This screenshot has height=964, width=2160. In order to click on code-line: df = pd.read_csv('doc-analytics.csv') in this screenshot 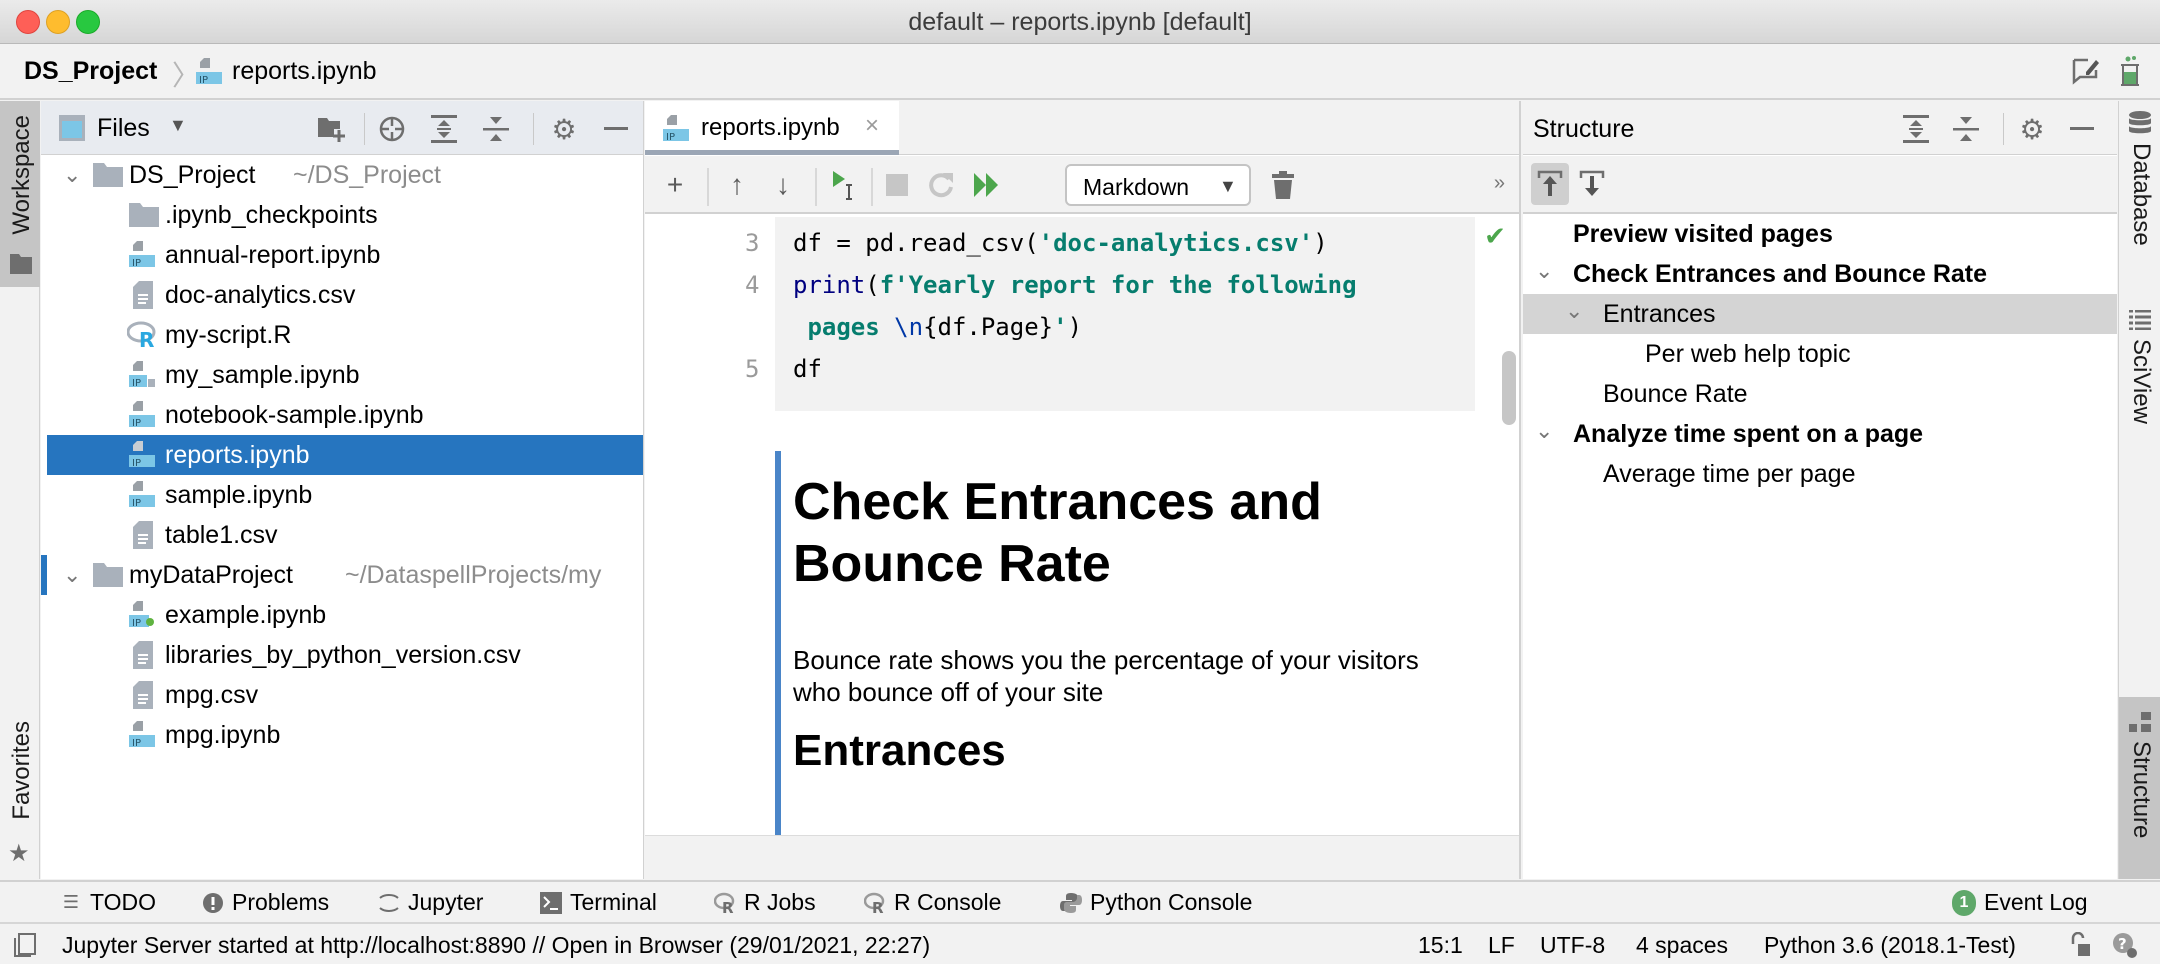, I will do `click(1060, 243)`.